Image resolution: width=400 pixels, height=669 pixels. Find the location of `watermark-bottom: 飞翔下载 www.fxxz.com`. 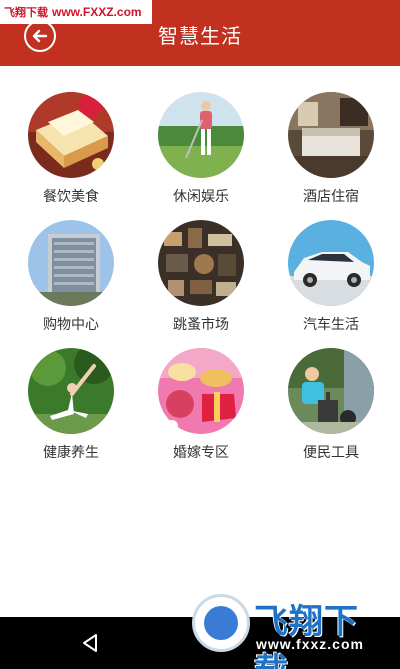

watermark-bottom: 飞翔下载 www.fxxz.com is located at coordinates (292, 629).